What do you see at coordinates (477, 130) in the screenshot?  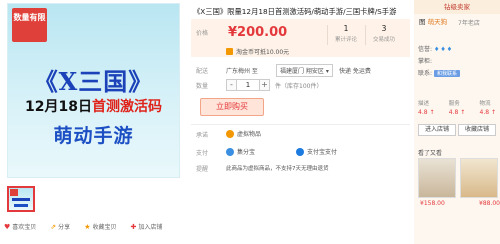 I see `favorite-shop-button: 收藏店铺` at bounding box center [477, 130].